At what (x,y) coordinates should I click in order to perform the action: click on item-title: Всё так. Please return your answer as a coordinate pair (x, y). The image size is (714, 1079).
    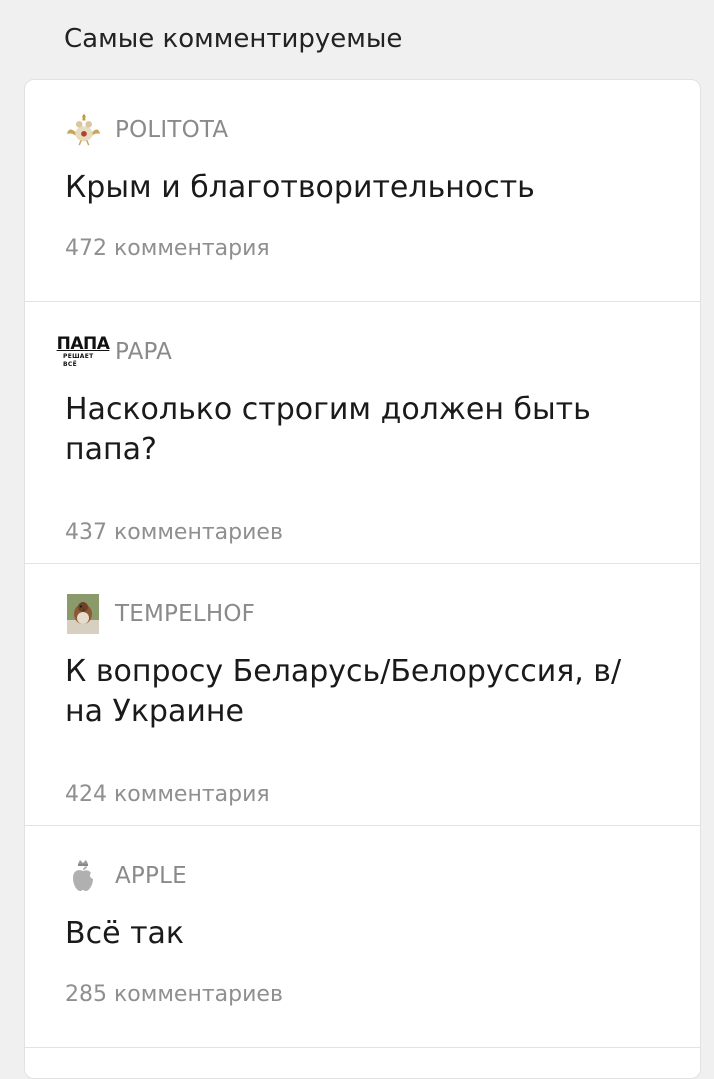
    Looking at the image, I should click on (352, 934).